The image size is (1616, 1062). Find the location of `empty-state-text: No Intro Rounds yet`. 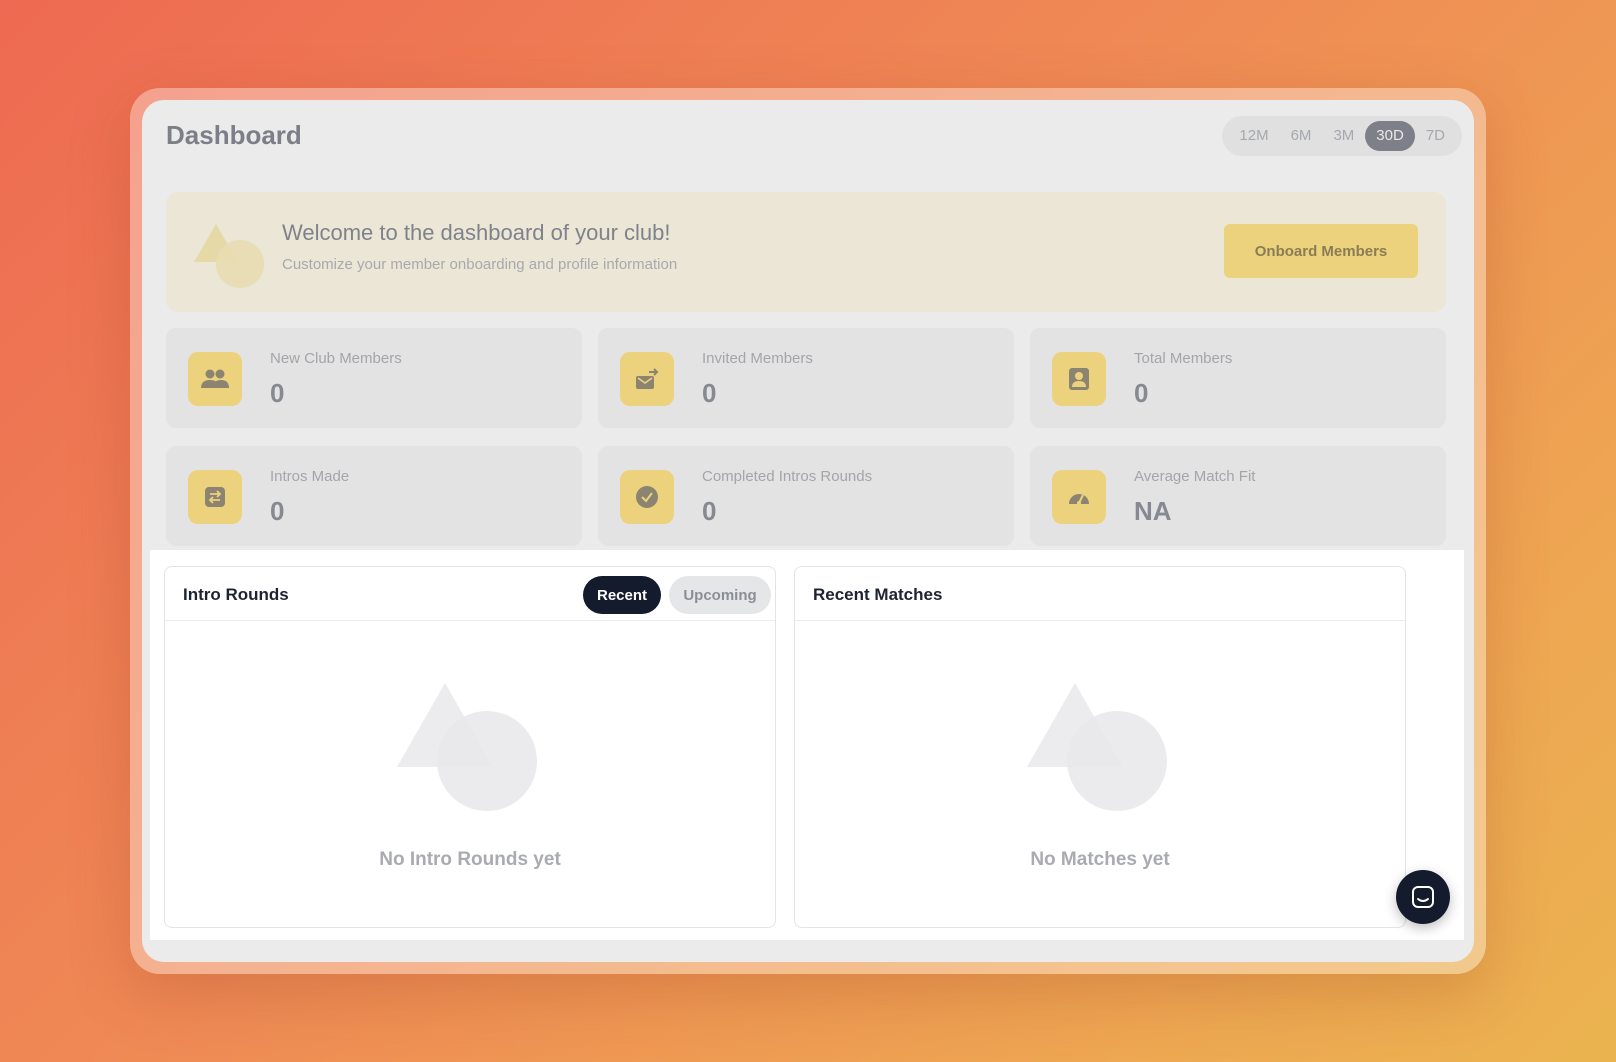

empty-state-text: No Intro Rounds yet is located at coordinates (470, 859).